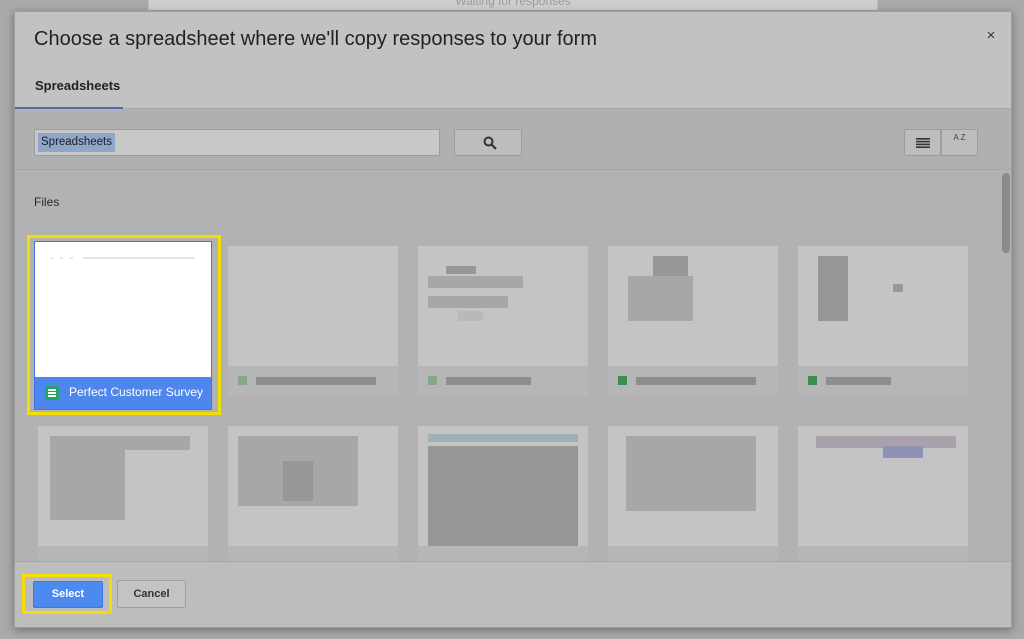 This screenshot has width=1024, height=639. What do you see at coordinates (76, 142) in the screenshot?
I see `search-filter-chip: Spreadsheets` at bounding box center [76, 142].